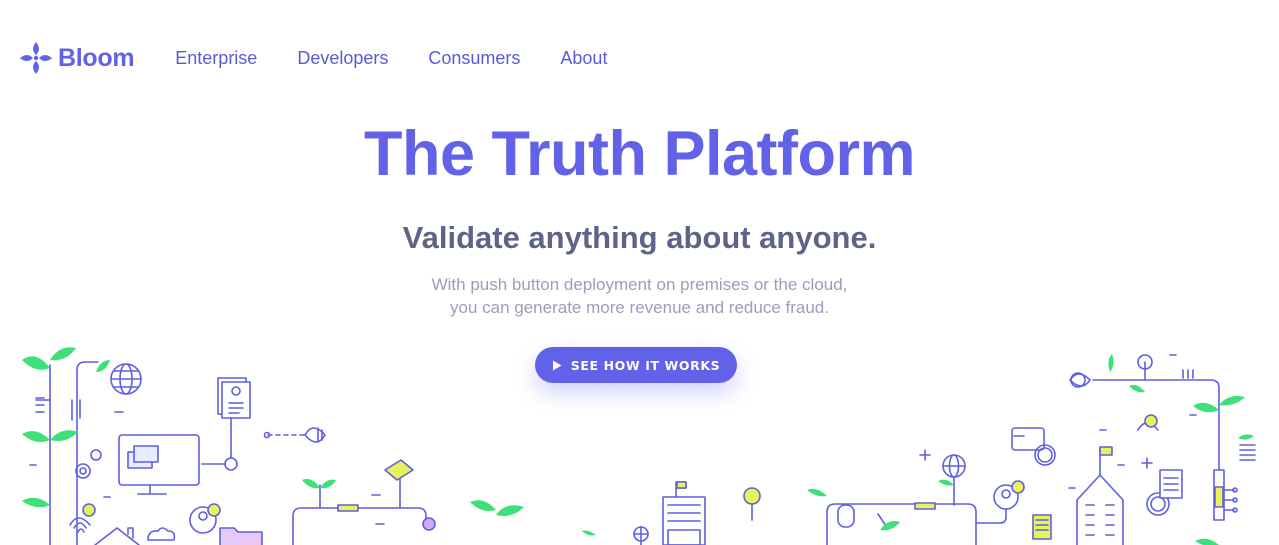 The width and height of the screenshot is (1279, 545). I want to click on building-icon, so click(684, 513).